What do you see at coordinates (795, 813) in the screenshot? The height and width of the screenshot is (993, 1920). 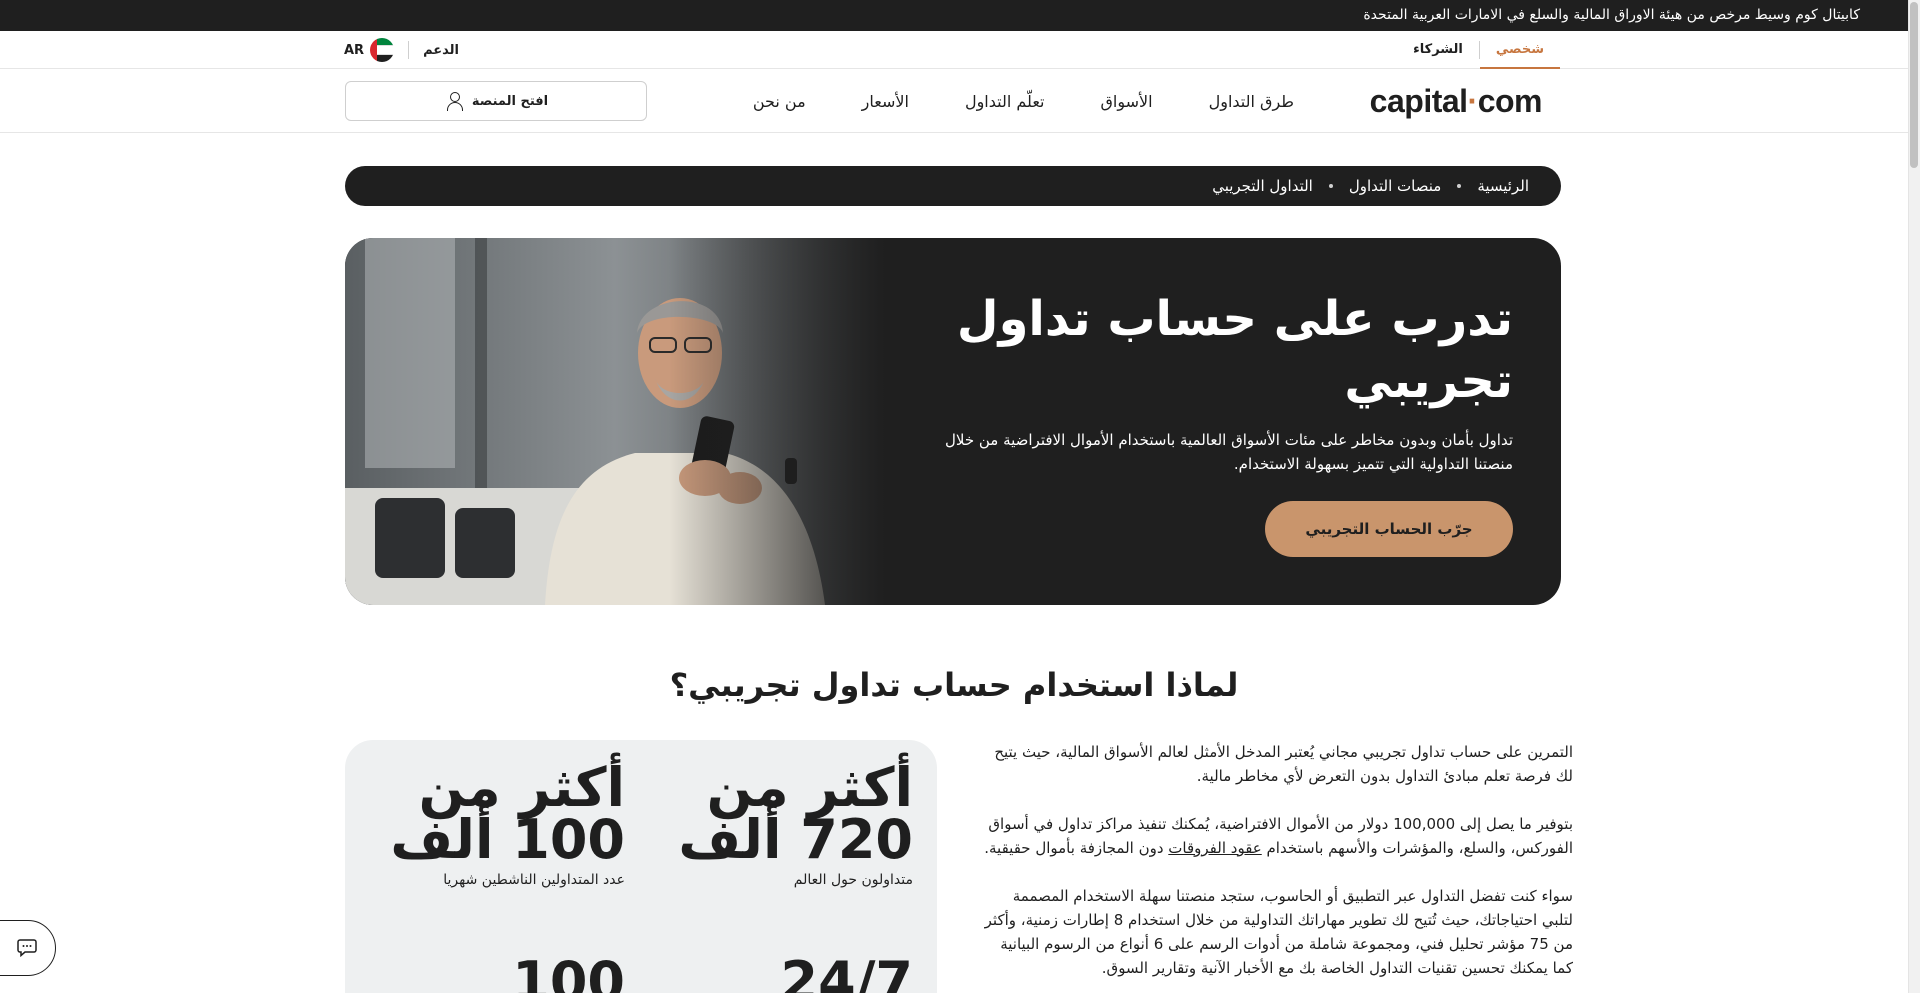 I see `stat-value: أكثر من 720 ألف` at bounding box center [795, 813].